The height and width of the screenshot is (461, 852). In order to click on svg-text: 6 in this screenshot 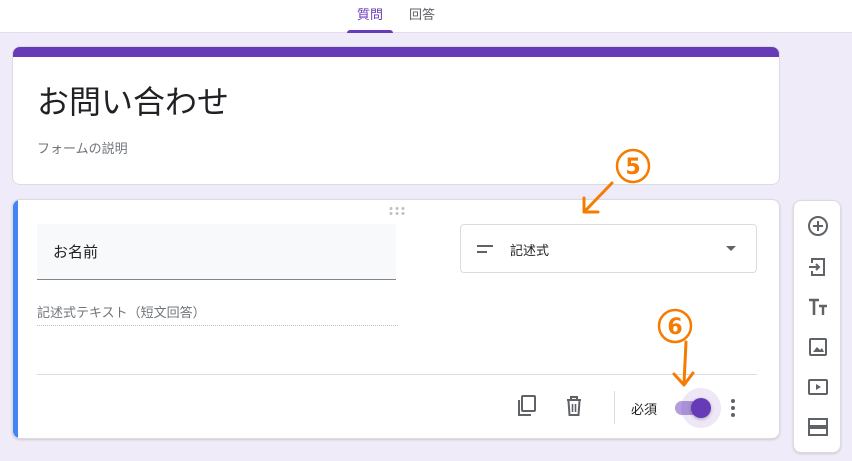, I will do `click(674, 327)`.